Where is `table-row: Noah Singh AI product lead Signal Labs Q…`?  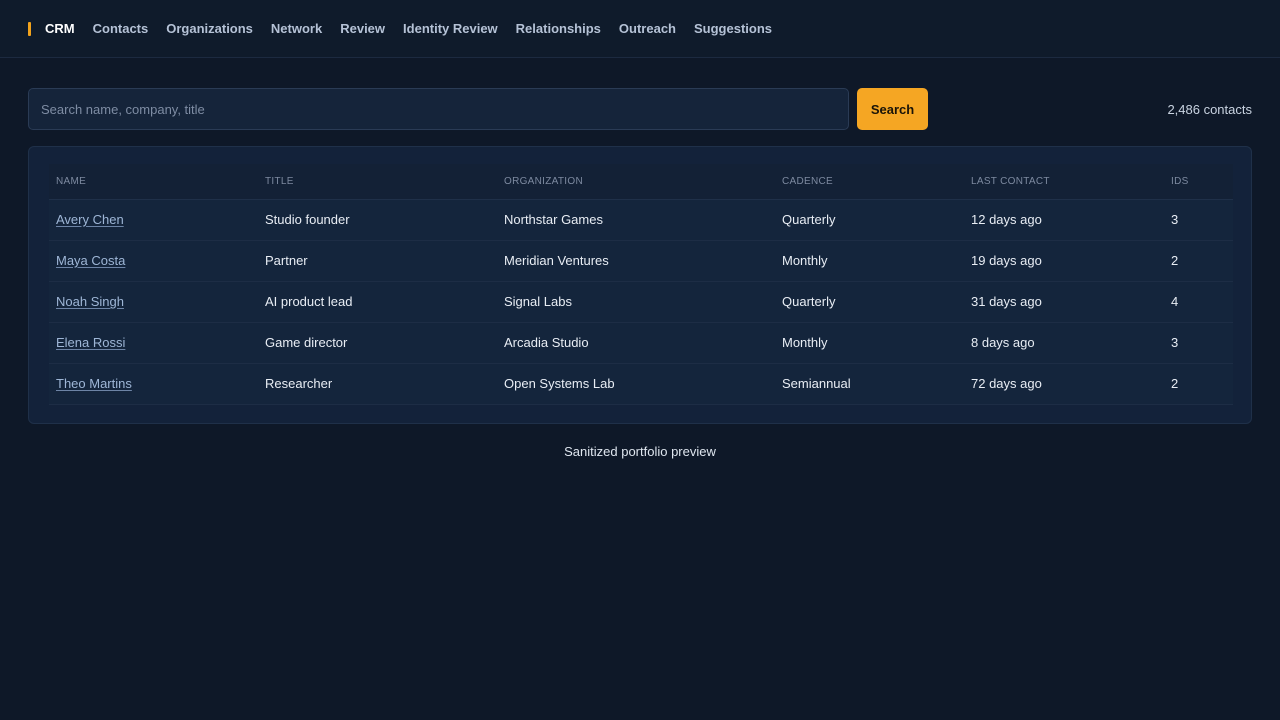 table-row: Noah Singh AI product lead Signal Labs Q… is located at coordinates (641, 302).